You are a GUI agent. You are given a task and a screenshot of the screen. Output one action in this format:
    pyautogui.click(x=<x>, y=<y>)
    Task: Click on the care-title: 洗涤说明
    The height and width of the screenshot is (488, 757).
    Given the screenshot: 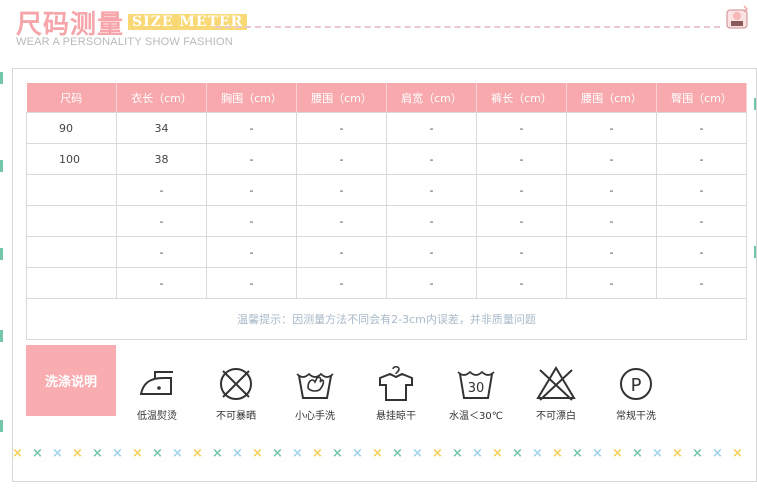 What is the action you would take?
    pyautogui.click(x=71, y=380)
    